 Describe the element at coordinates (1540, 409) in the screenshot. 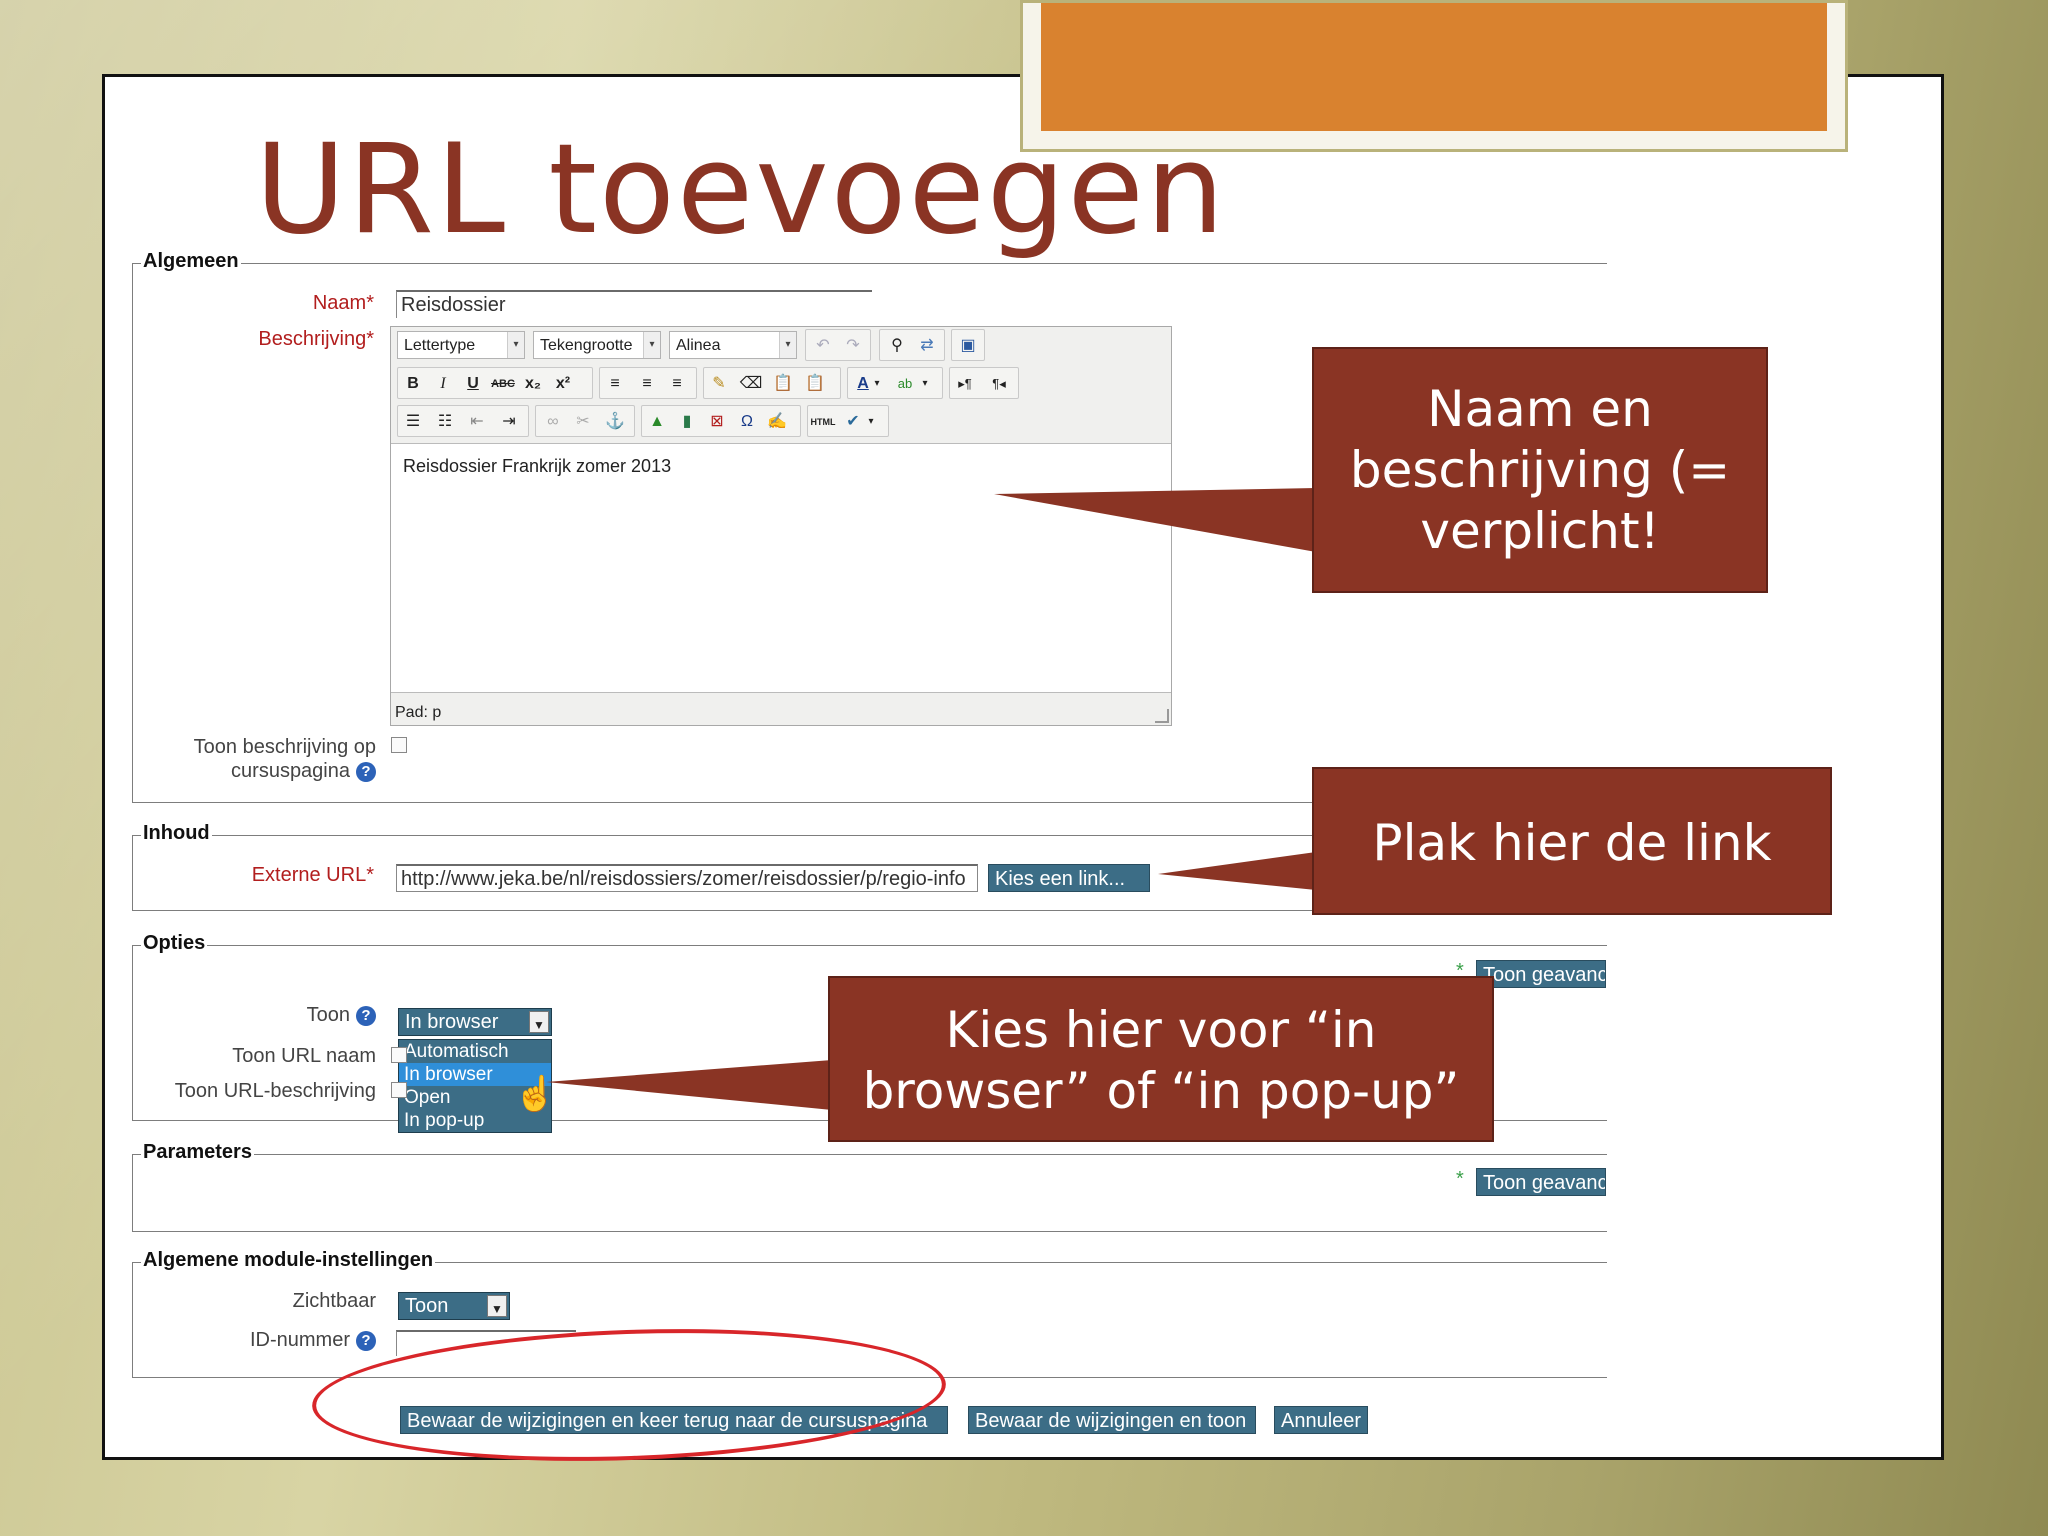

I see `callout-line: Naam en` at that location.